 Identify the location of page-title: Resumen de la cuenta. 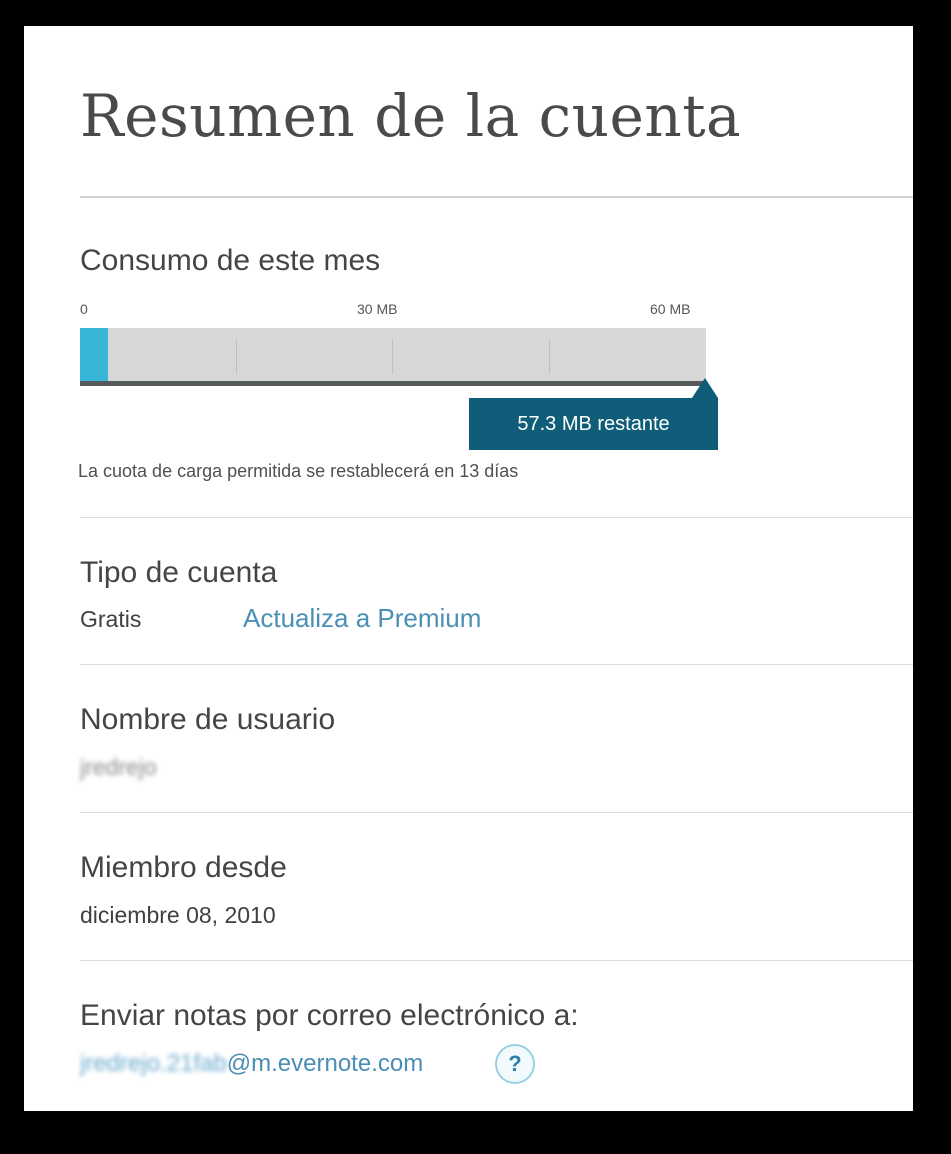
(411, 116).